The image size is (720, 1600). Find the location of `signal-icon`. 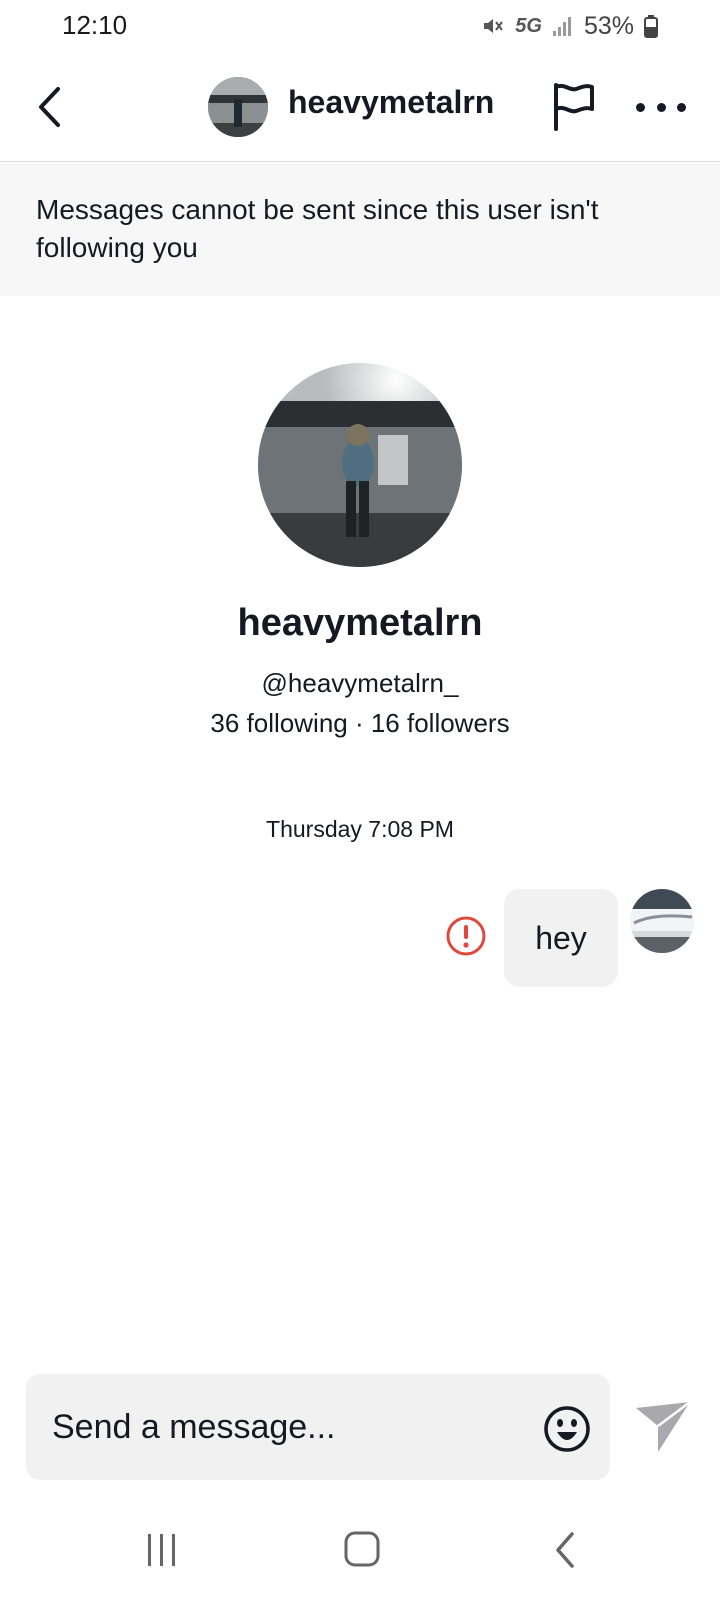

signal-icon is located at coordinates (563, 26).